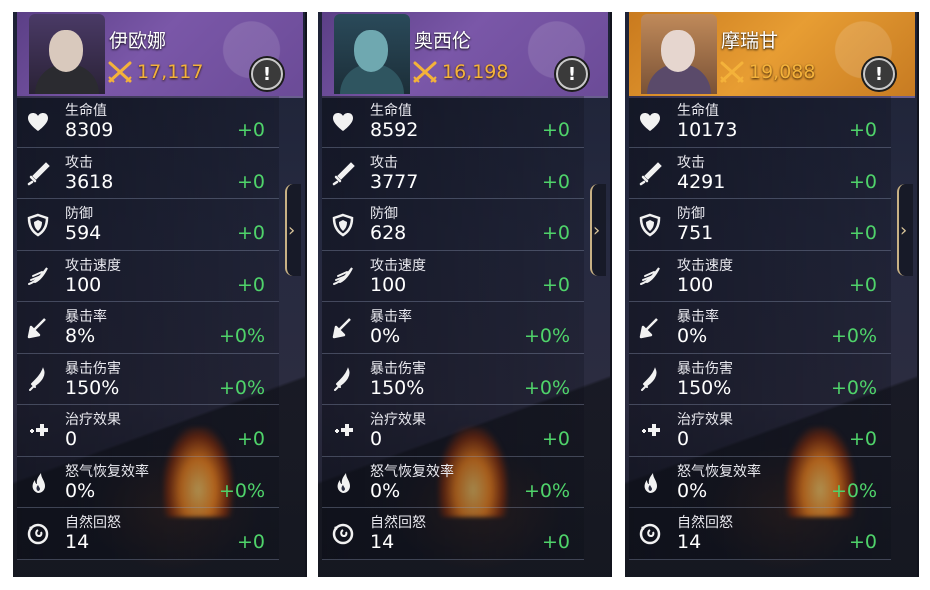 This screenshot has width=930, height=590. What do you see at coordinates (750, 41) in the screenshot?
I see `hero-name: 摩瑞甘` at bounding box center [750, 41].